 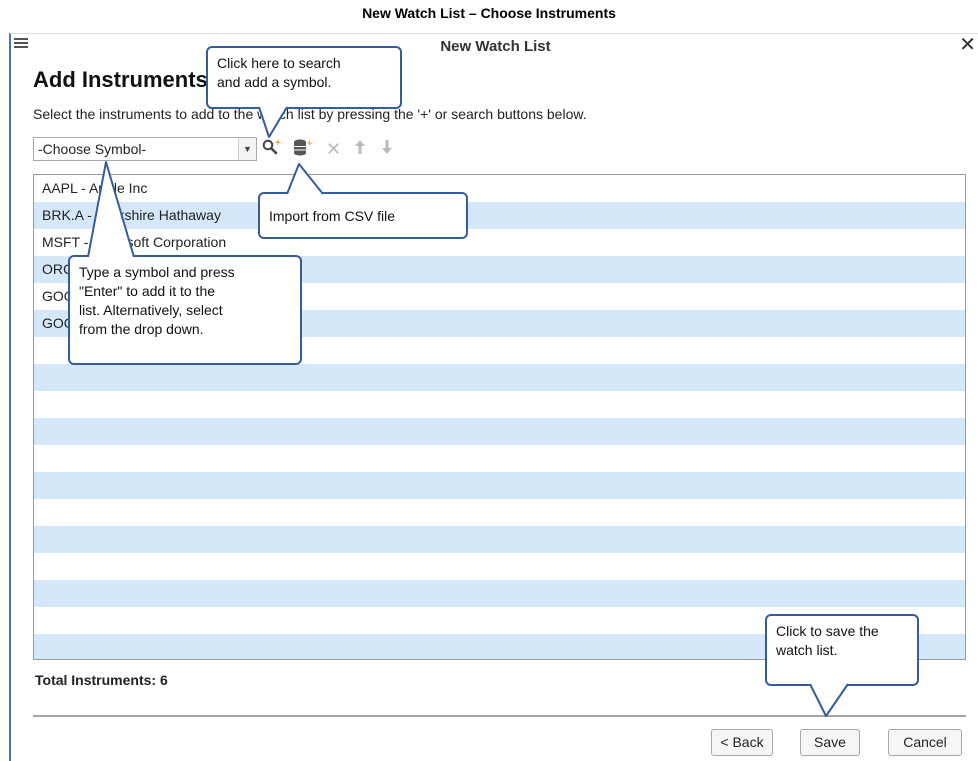 What do you see at coordinates (829, 699) in the screenshot?
I see `callout-save-tail` at bounding box center [829, 699].